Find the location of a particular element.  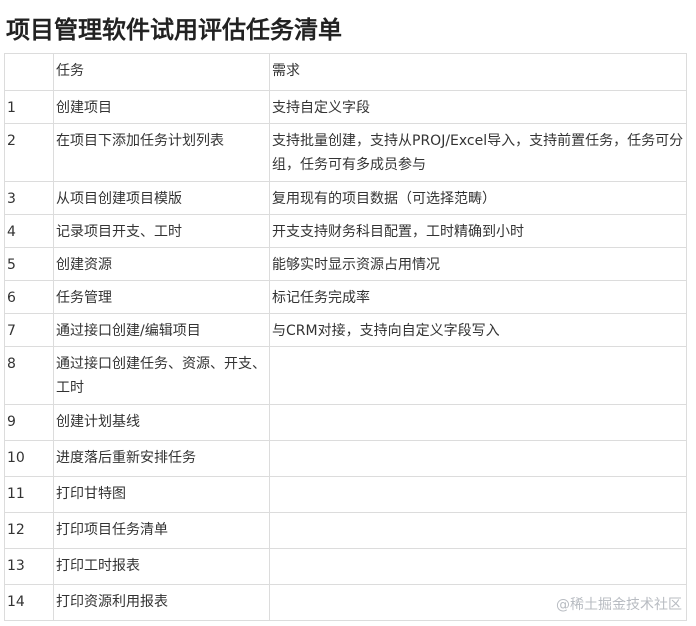

table-row: 5 创建资源 能够实时显示资源占用情况 is located at coordinates (345, 264).